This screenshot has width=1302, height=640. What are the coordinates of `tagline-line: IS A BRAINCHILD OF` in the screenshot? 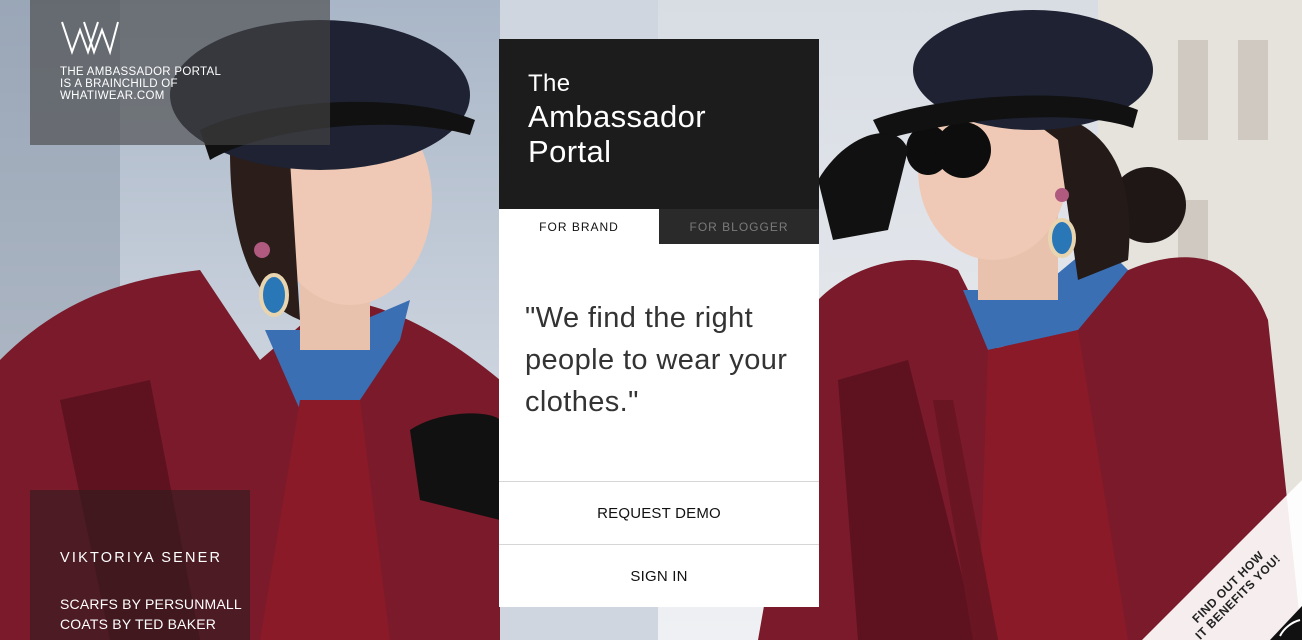 It's located at (119, 84).